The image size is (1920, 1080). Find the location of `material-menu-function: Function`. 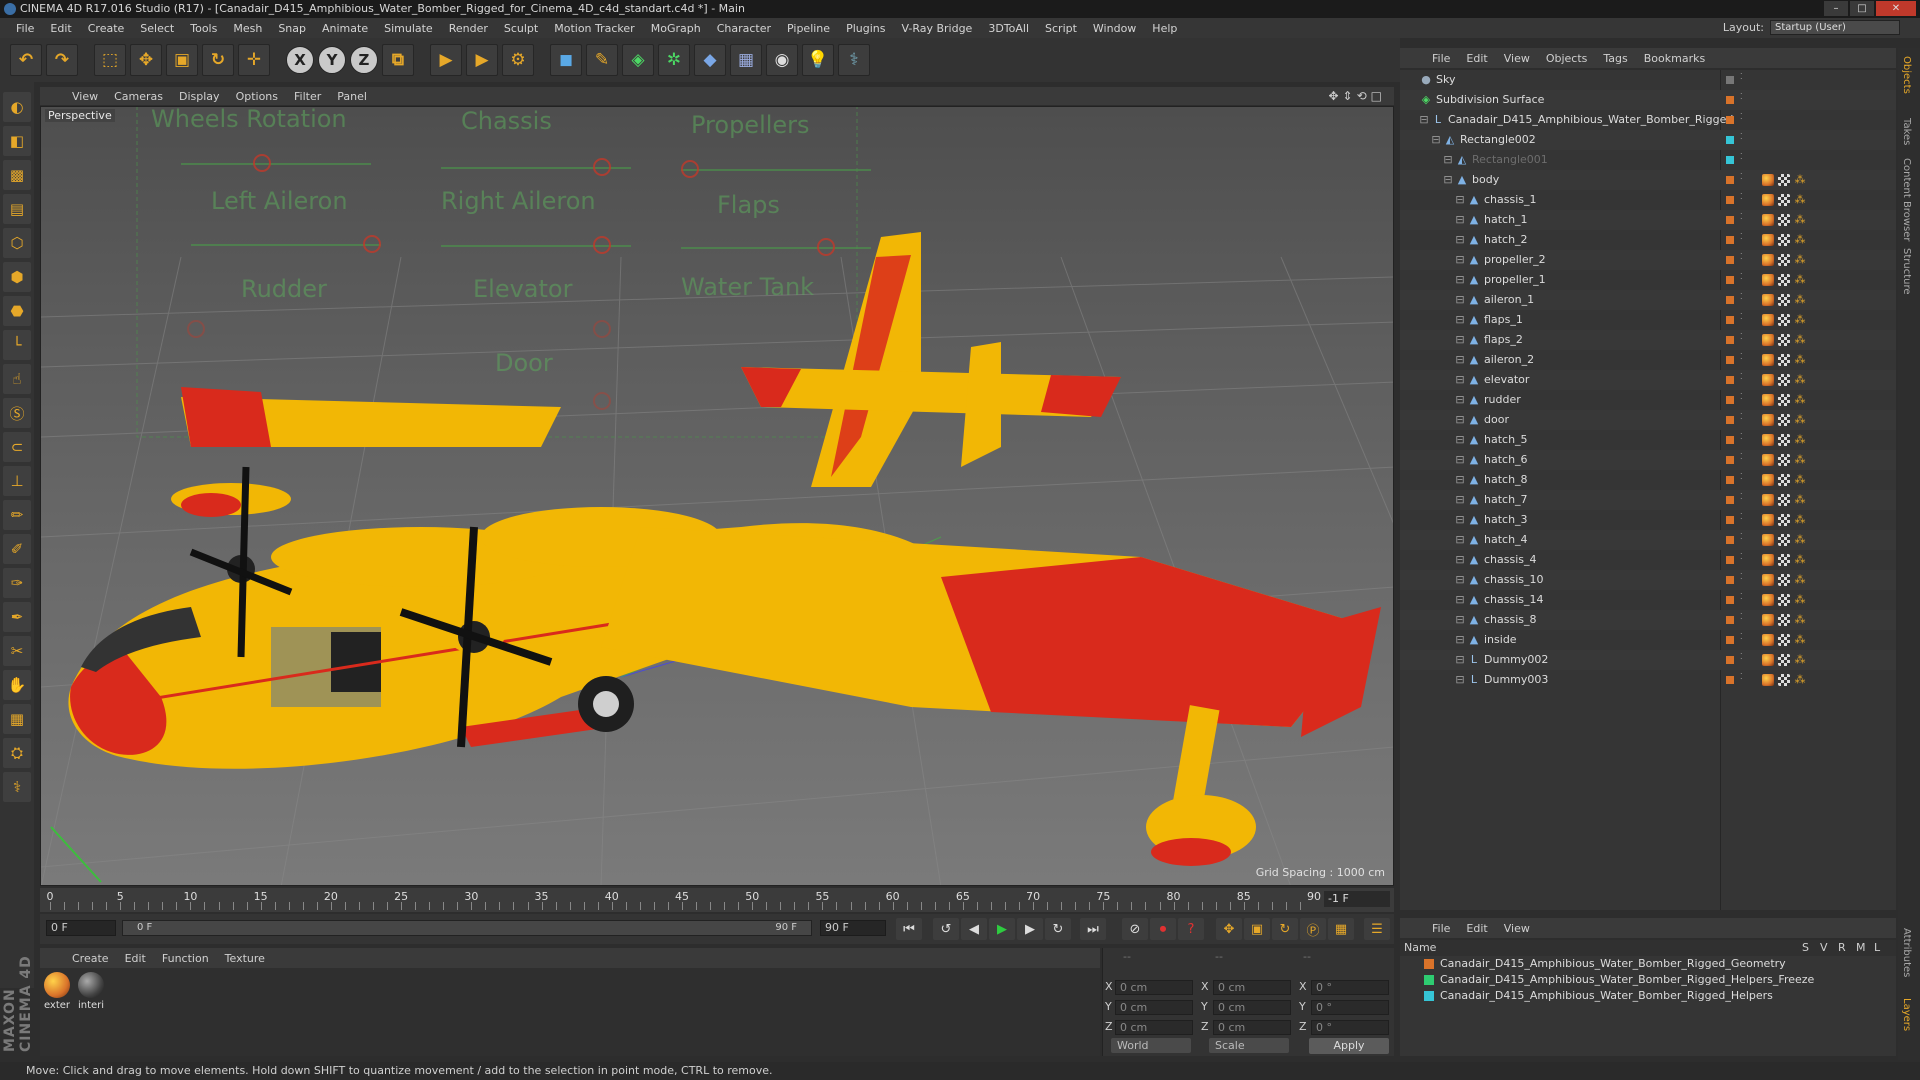

material-menu-function: Function is located at coordinates (185, 958).